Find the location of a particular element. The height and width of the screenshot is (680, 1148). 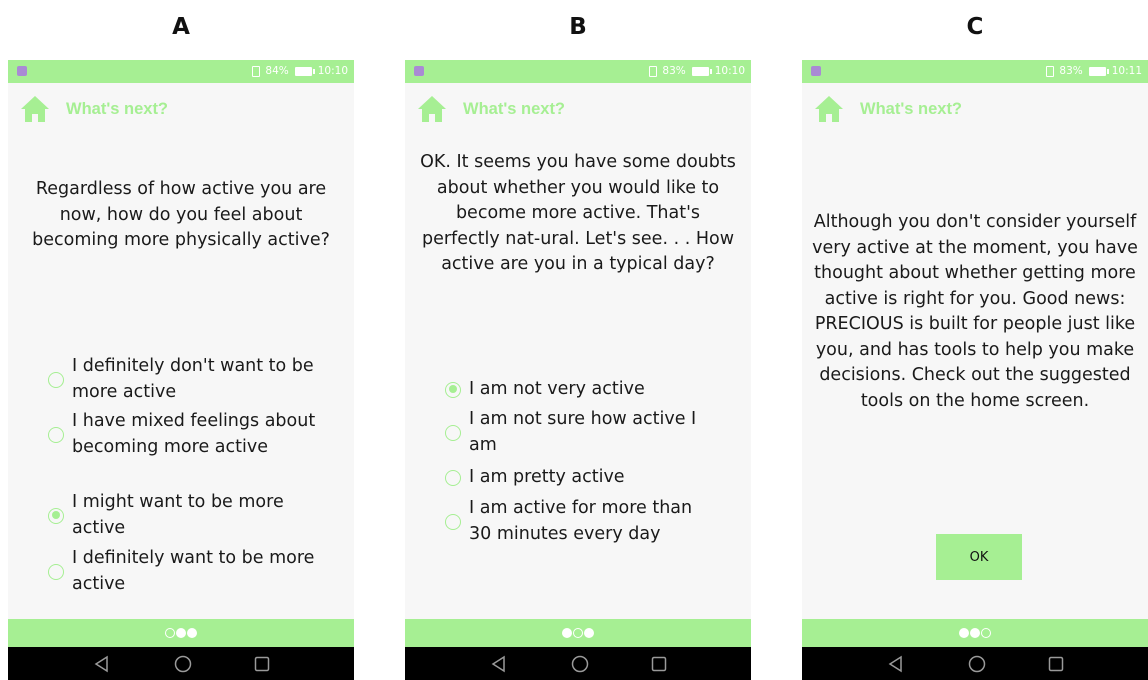

ok-button: OK is located at coordinates (979, 557).